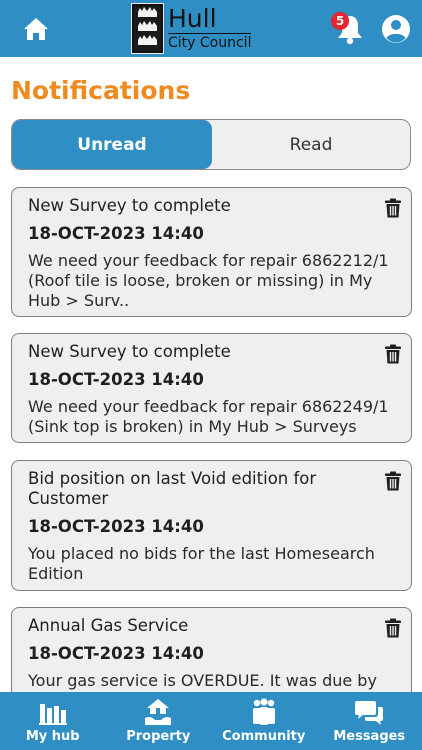 The height and width of the screenshot is (750, 422). Describe the element at coordinates (311, 144) in the screenshot. I see `tab-read: Read` at that location.